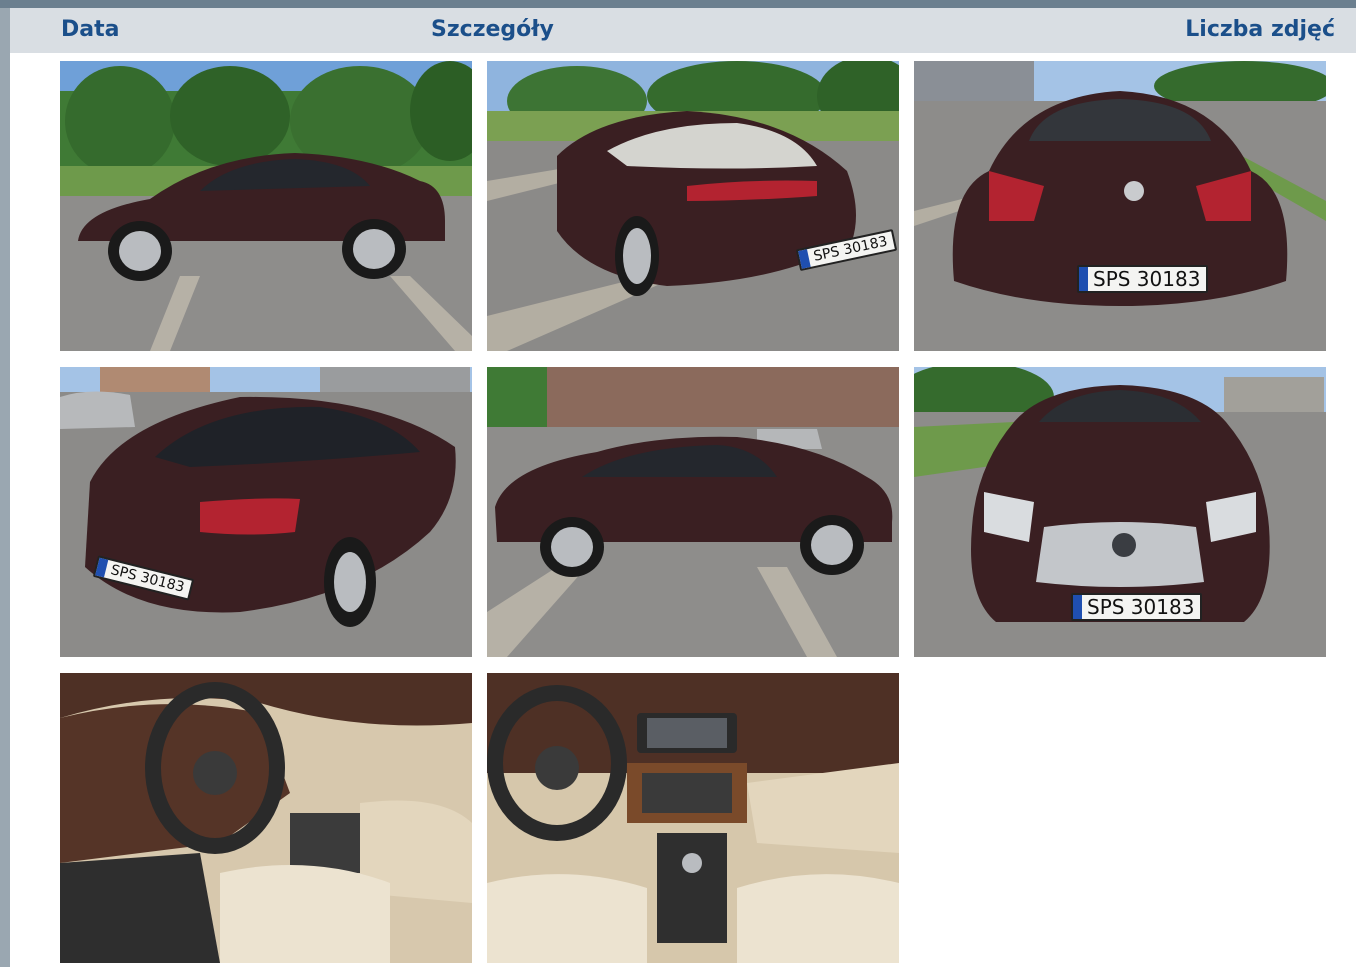 Image resolution: width=1356 pixels, height=967 pixels. What do you see at coordinates (492, 30) in the screenshot?
I see `column-header-details: Szczegóły` at bounding box center [492, 30].